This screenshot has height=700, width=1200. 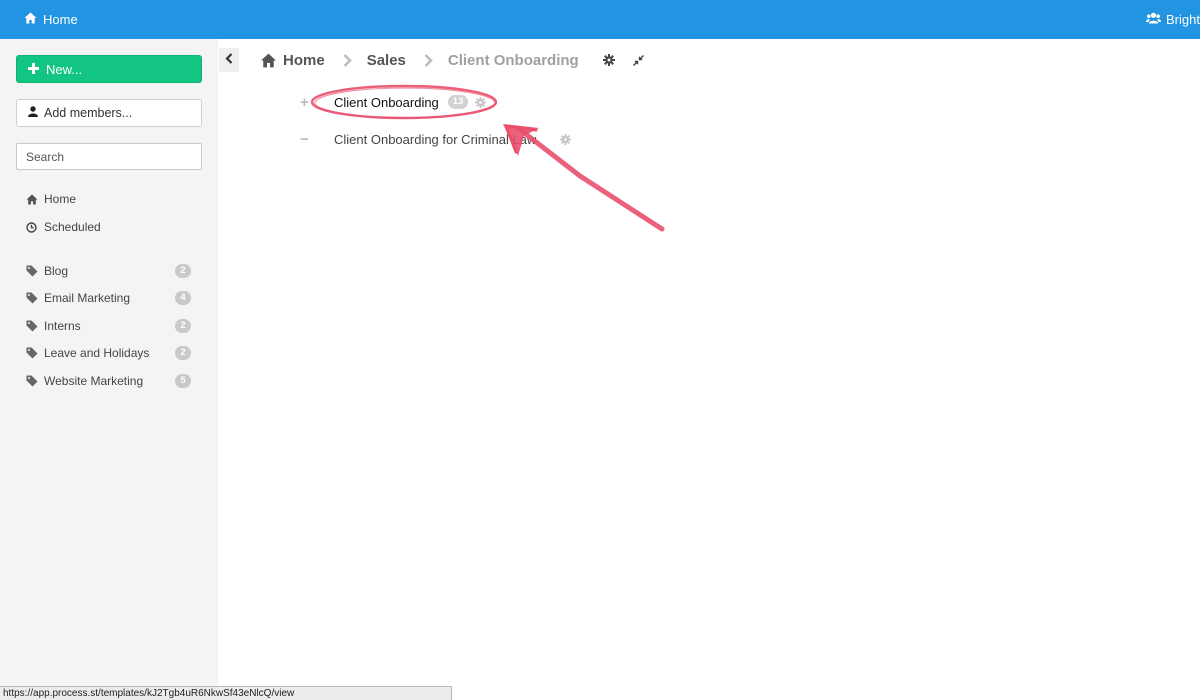 What do you see at coordinates (458, 102) in the screenshot?
I see `count-badge: 13` at bounding box center [458, 102].